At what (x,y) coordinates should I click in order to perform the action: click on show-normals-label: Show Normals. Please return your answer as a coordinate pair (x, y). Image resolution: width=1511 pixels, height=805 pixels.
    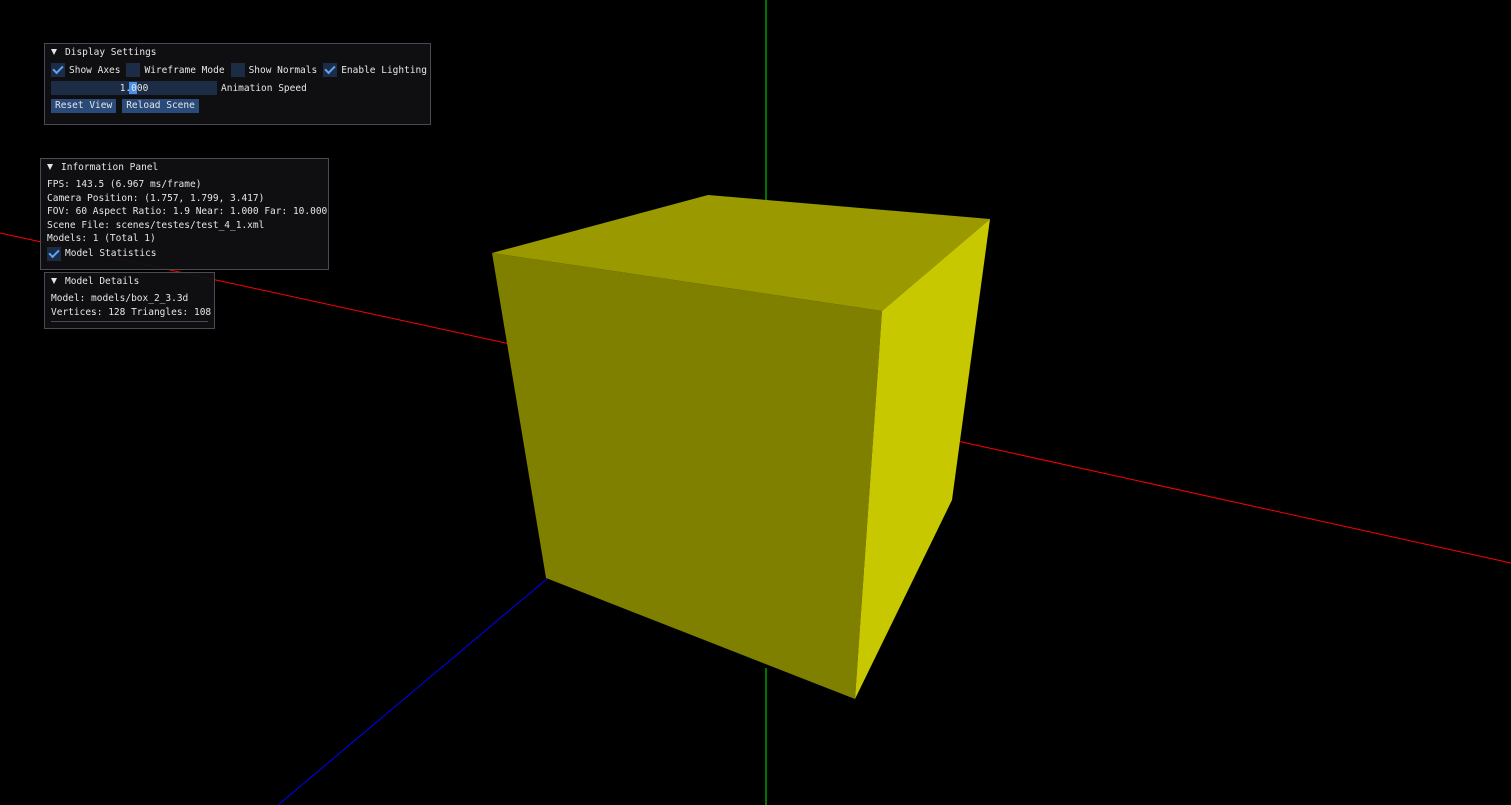
    Looking at the image, I should click on (283, 70).